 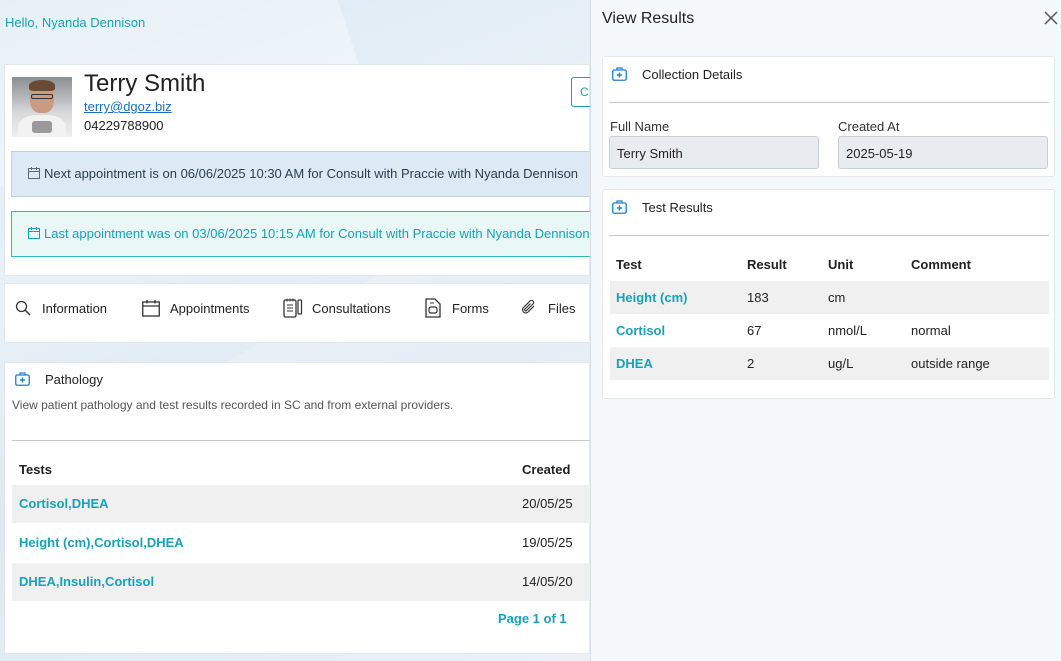 I want to click on patient-email-link: terry@dgoz.biz, so click(x=128, y=106).